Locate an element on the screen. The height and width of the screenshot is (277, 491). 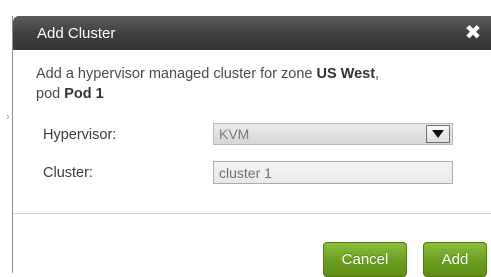
backdrop is located at coordinates (6, 136).